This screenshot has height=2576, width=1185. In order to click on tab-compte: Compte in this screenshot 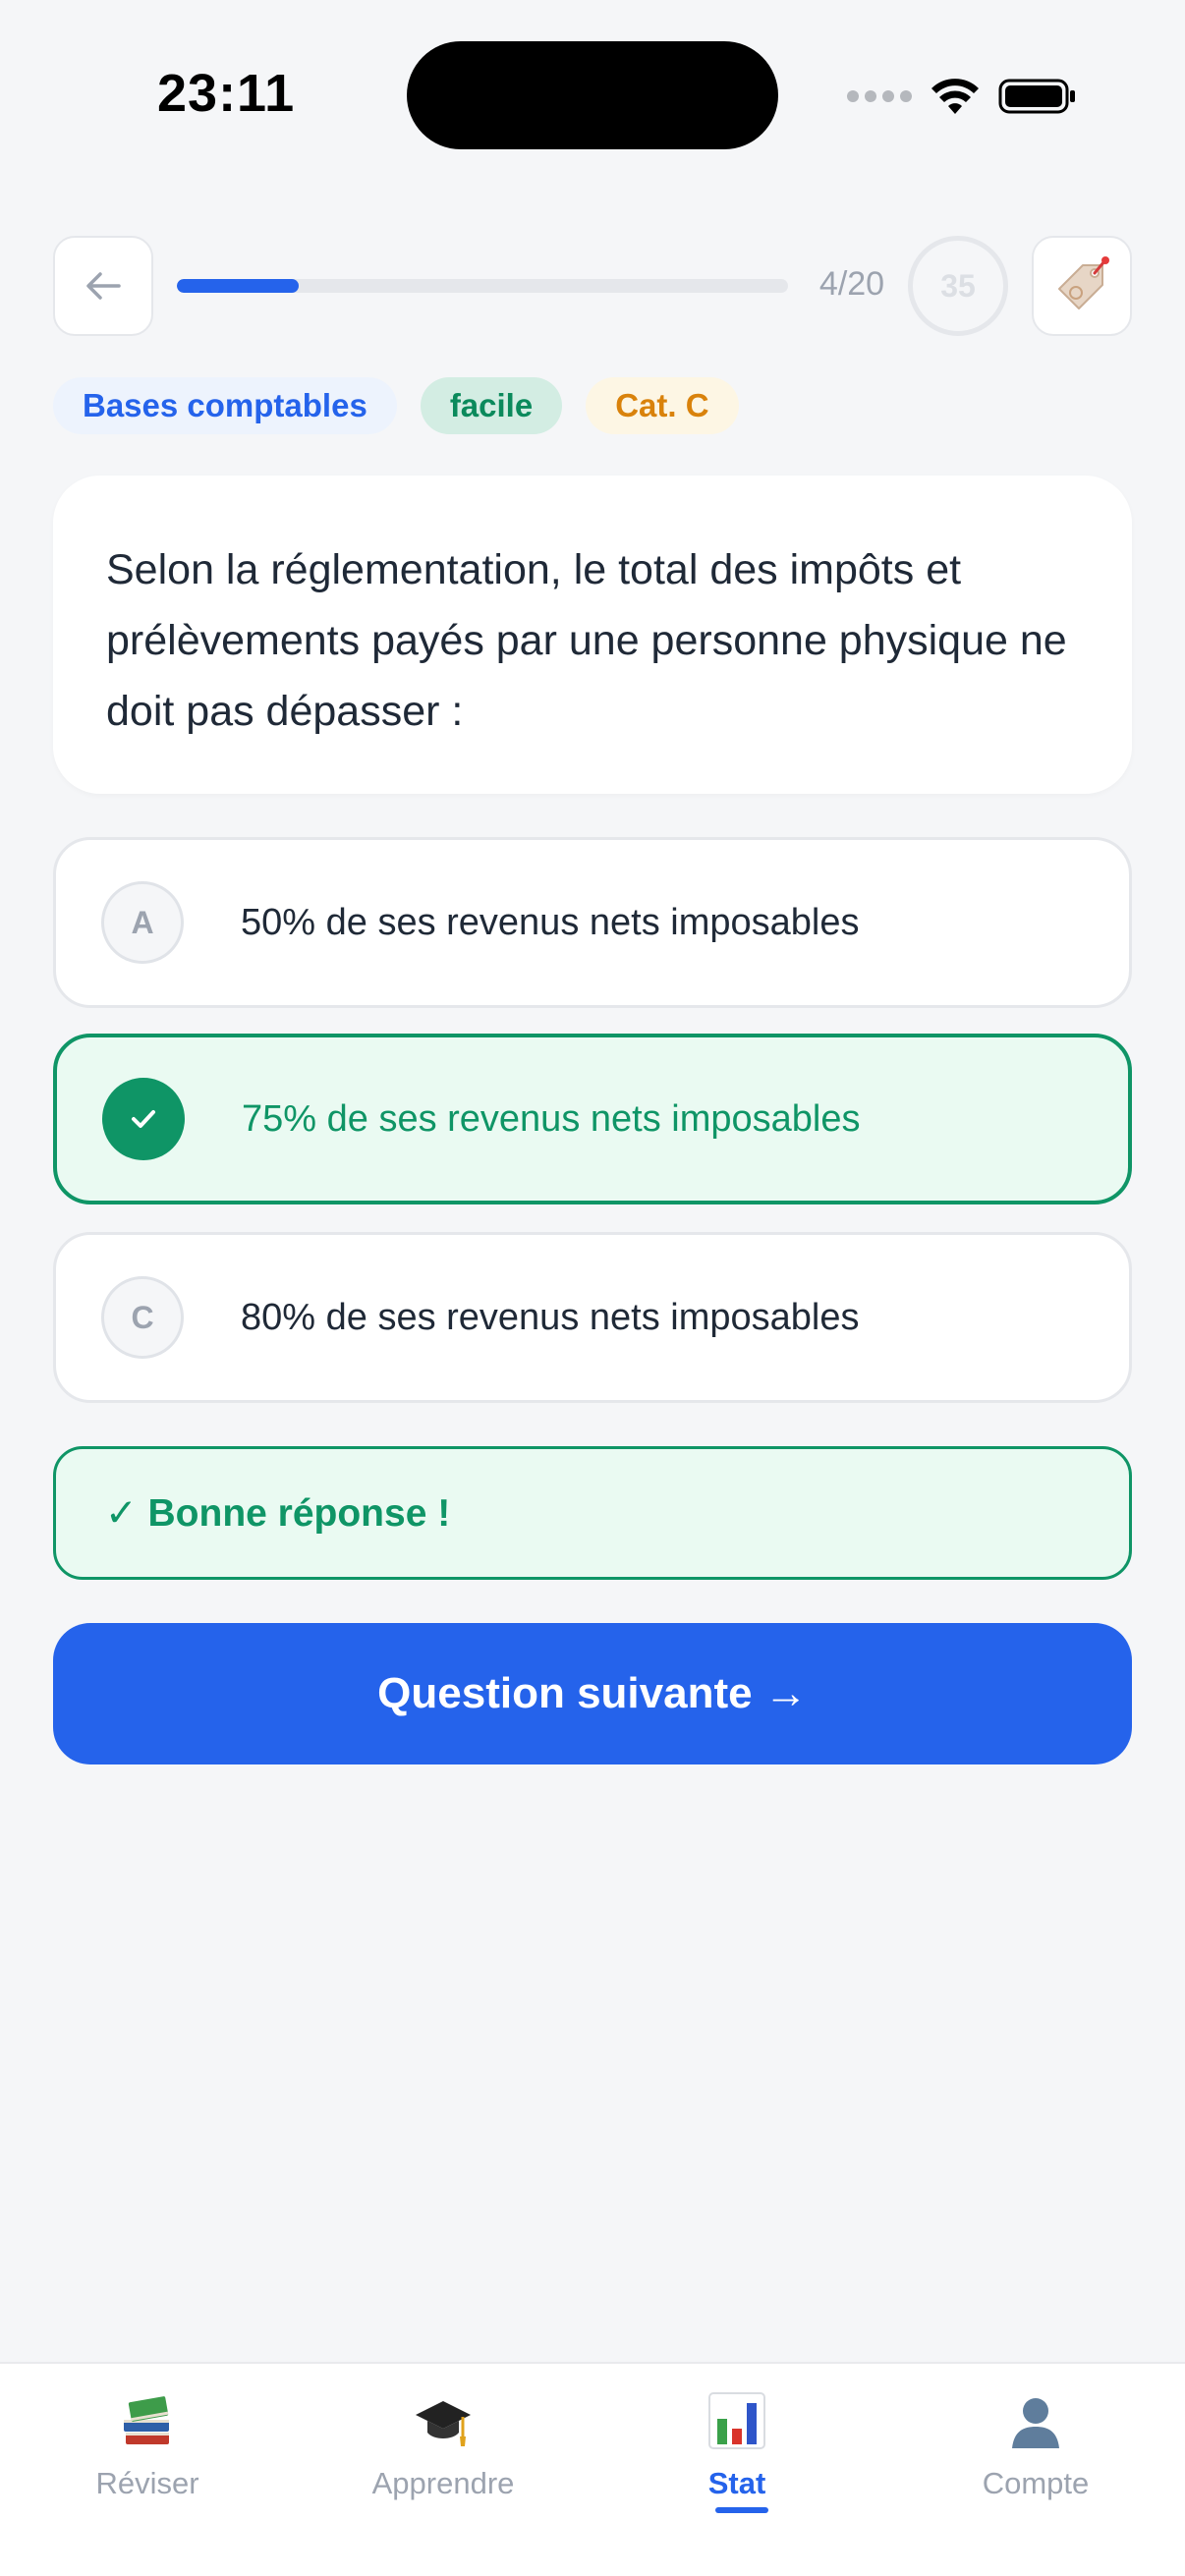, I will do `click(1035, 2455)`.